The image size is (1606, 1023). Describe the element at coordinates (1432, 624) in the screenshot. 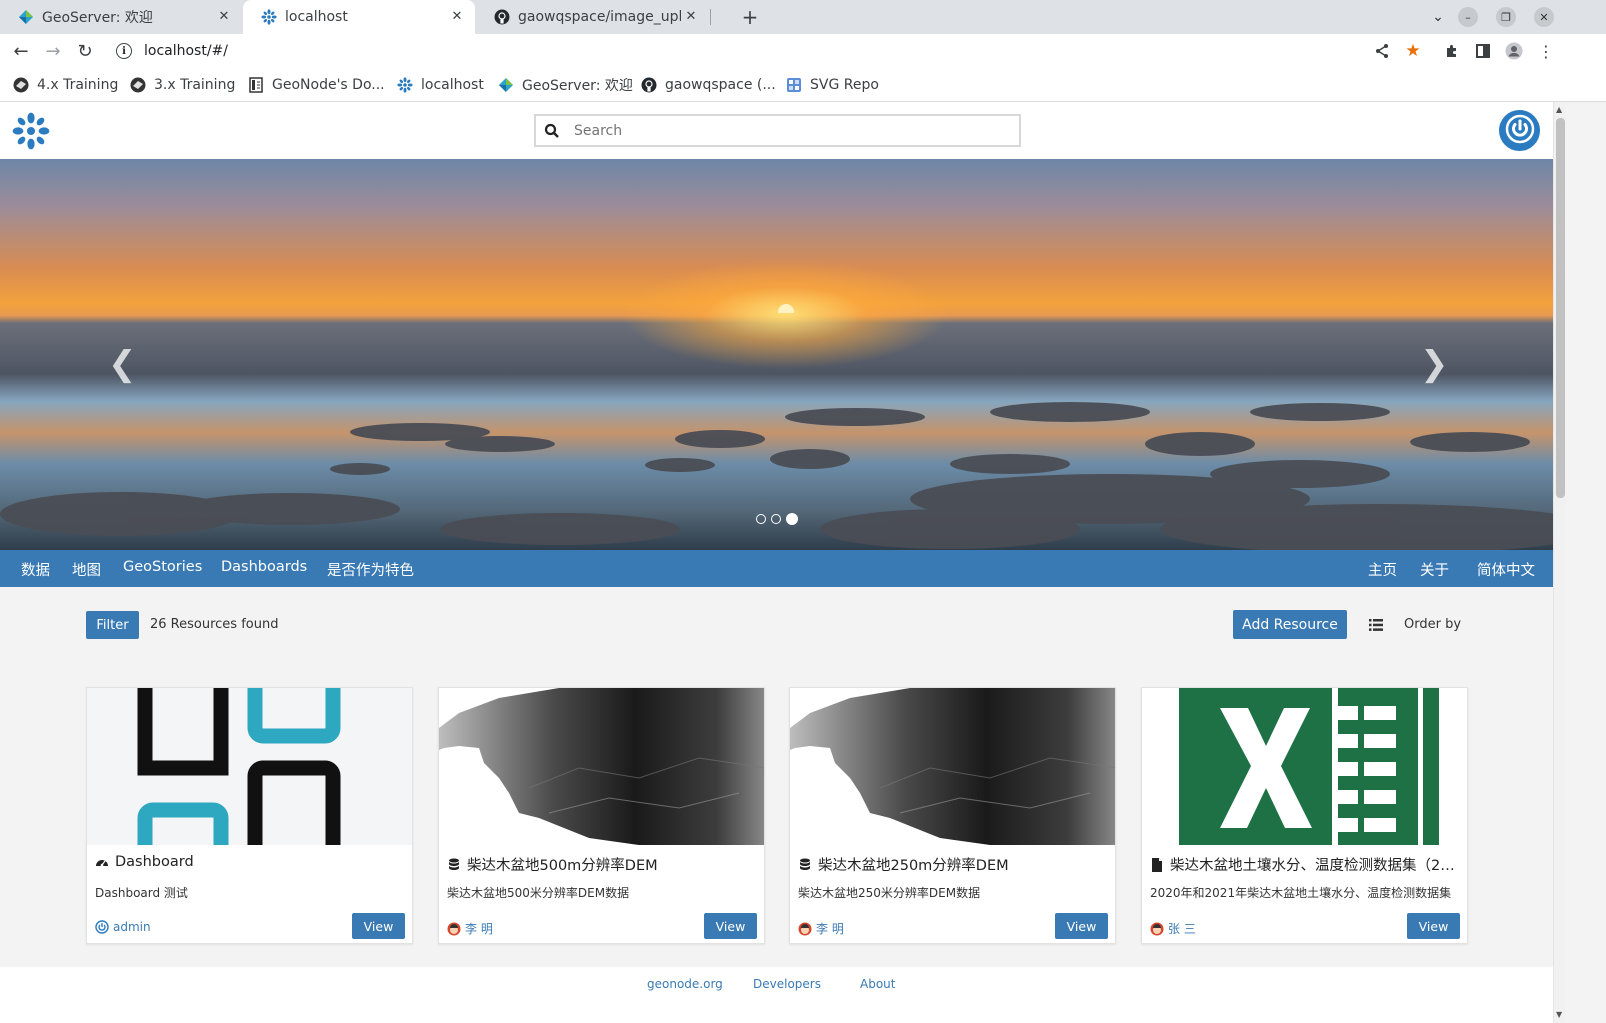

I see `order-by-dropdown: Order by` at that location.